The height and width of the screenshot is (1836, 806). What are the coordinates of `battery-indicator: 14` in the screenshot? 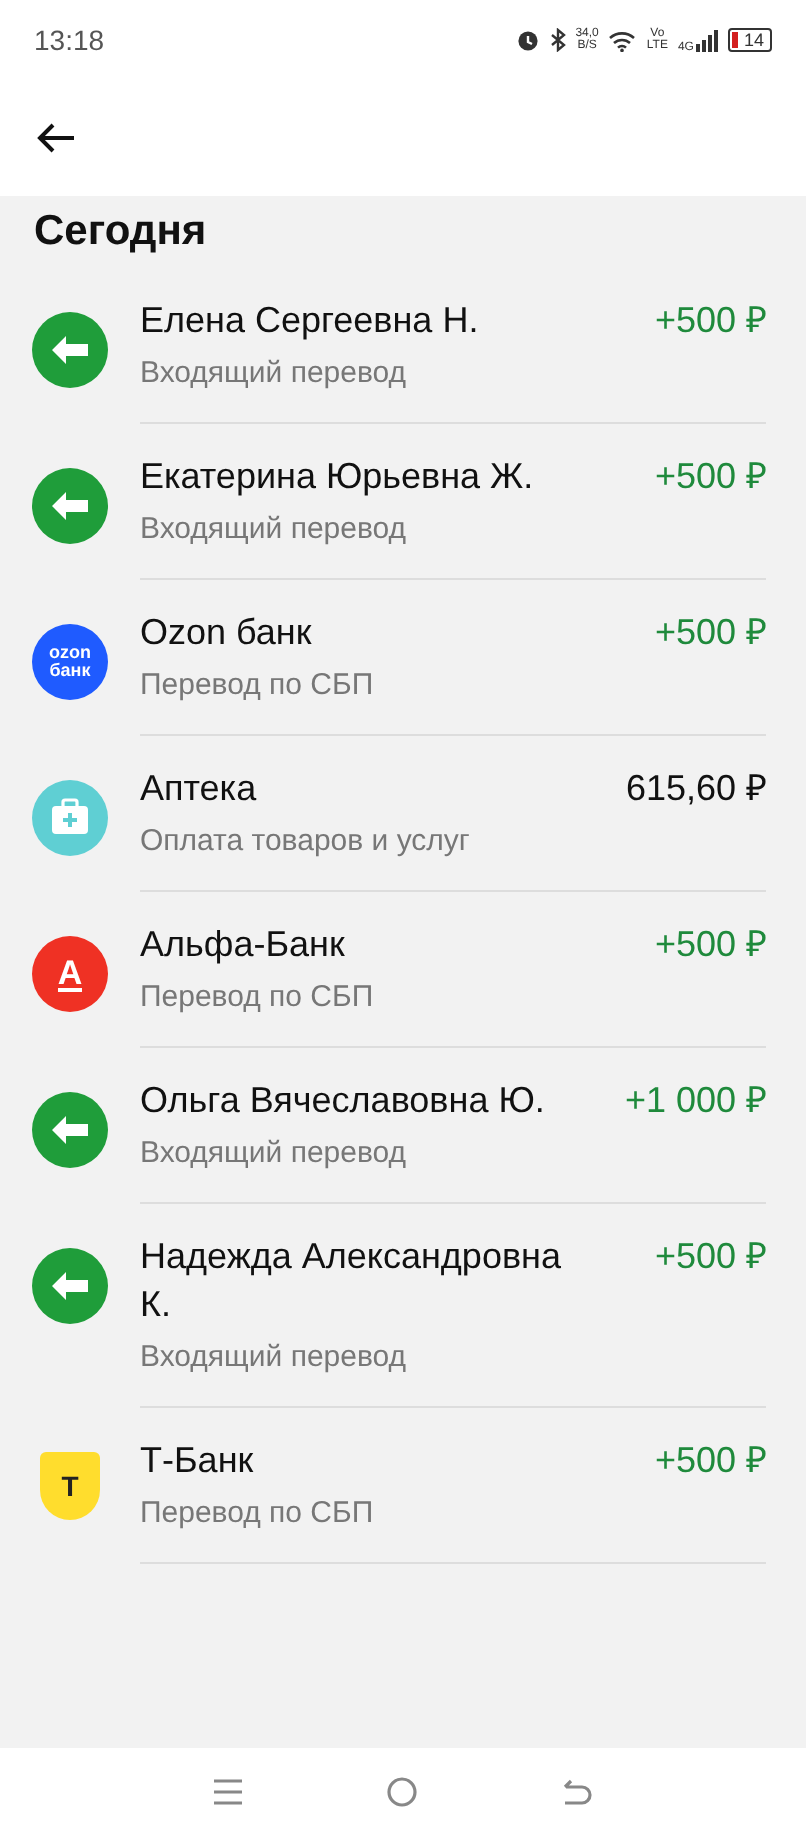 It's located at (749, 40).